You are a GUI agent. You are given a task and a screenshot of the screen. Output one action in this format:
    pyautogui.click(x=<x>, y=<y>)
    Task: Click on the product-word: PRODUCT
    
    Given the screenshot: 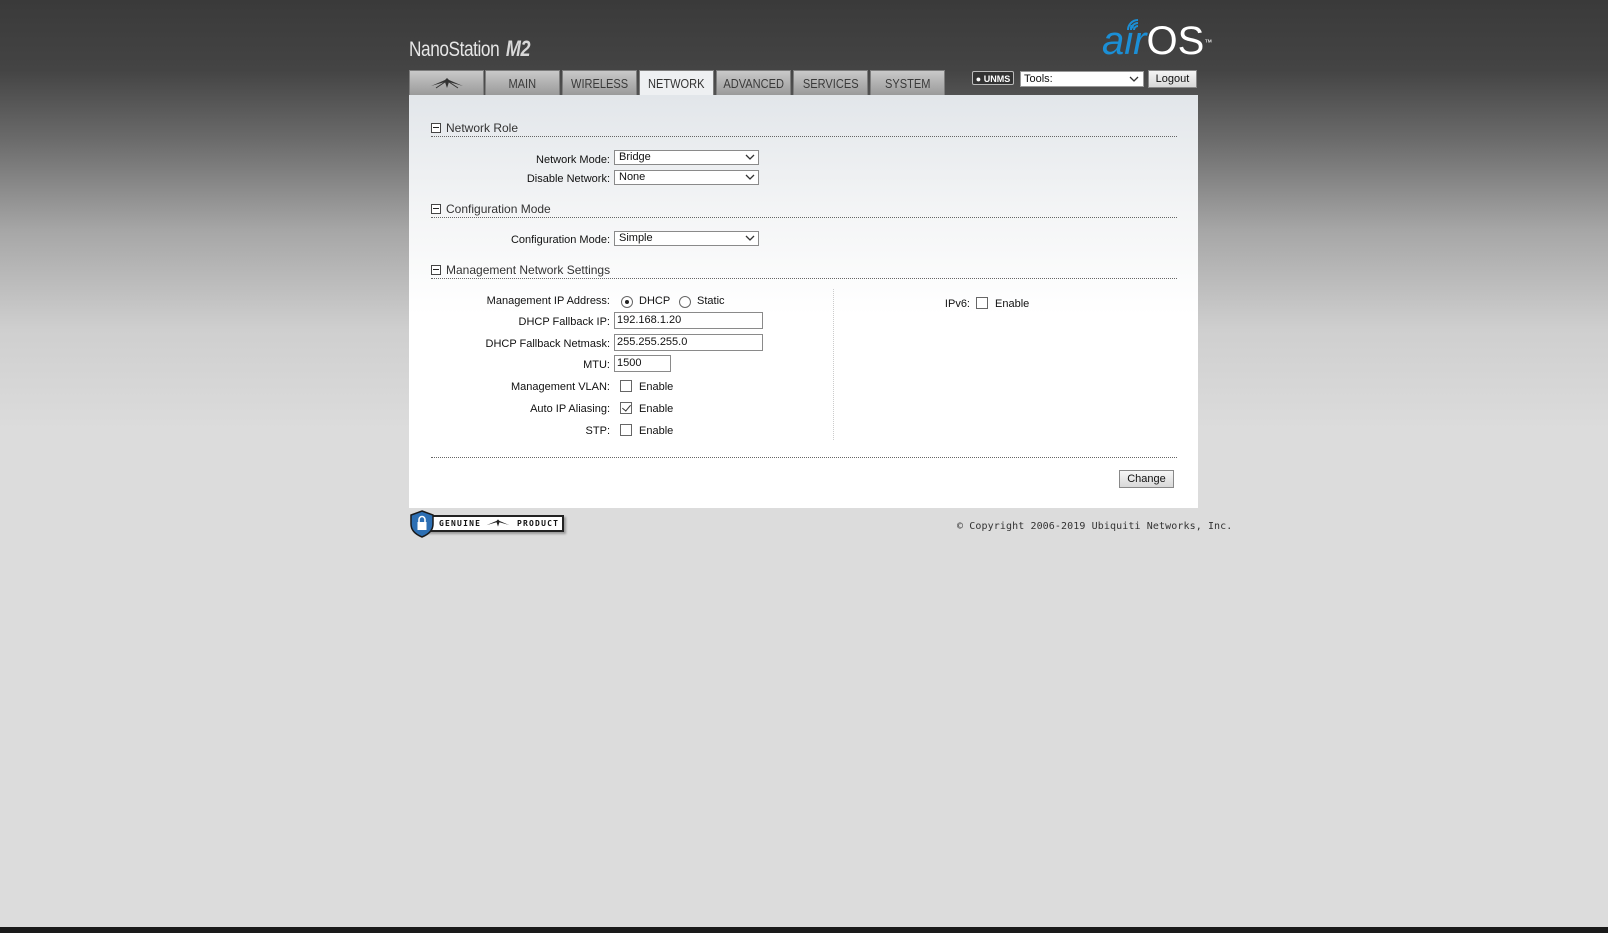 What is the action you would take?
    pyautogui.click(x=538, y=523)
    